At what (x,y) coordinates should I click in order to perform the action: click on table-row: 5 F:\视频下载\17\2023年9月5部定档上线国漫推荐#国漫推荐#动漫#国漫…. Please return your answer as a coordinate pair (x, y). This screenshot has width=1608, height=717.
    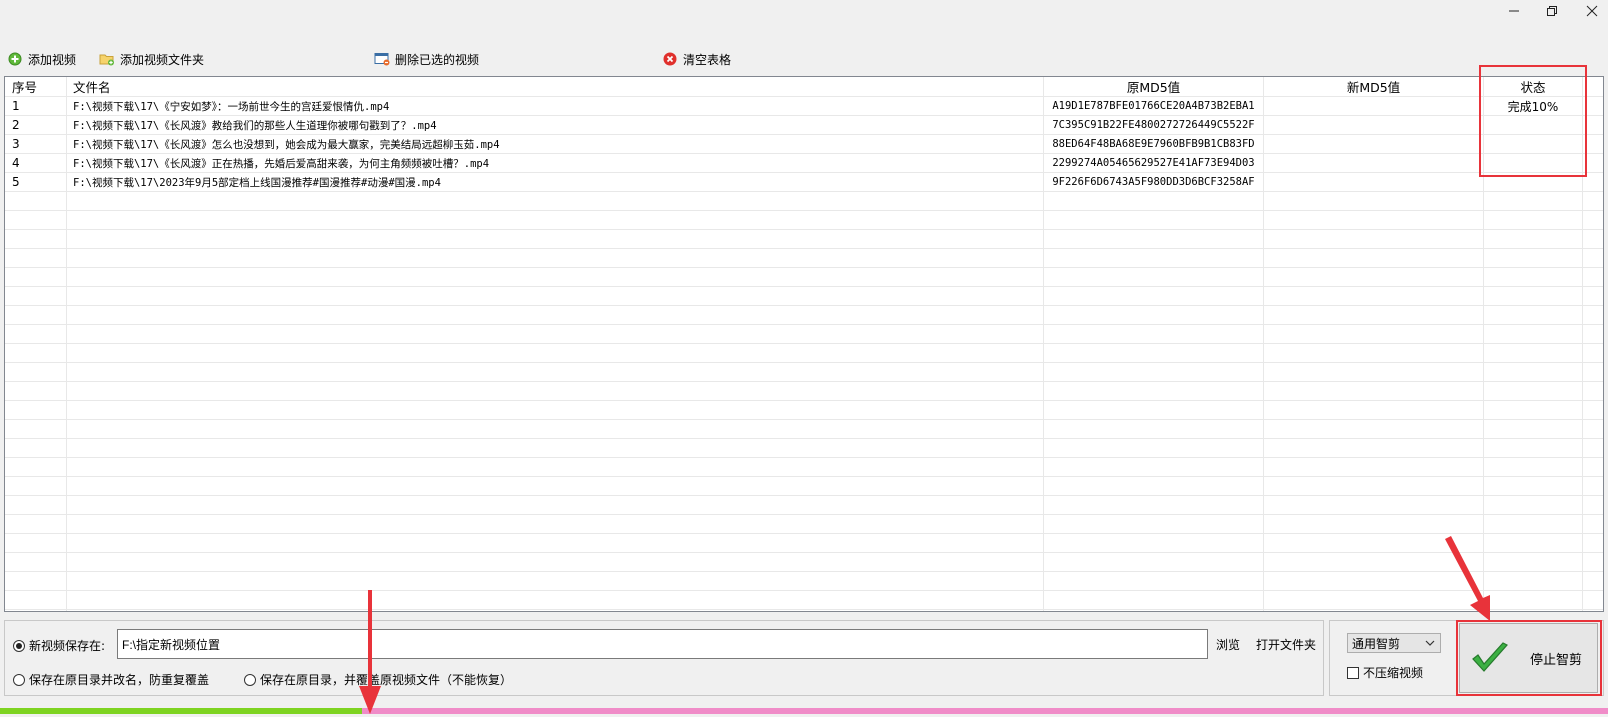
    Looking at the image, I should click on (804, 182).